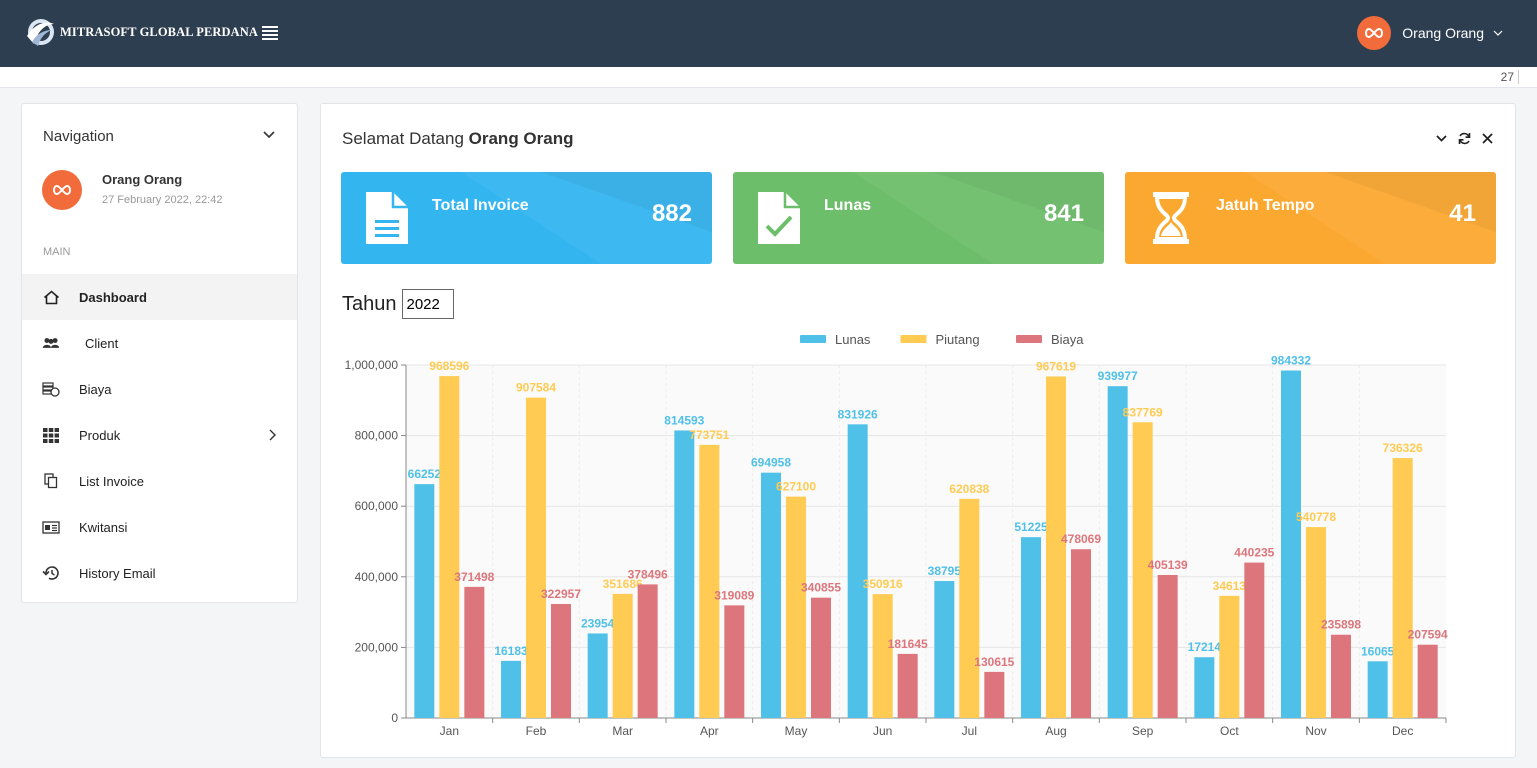 The width and height of the screenshot is (1537, 768). Describe the element at coordinates (945, 571) in the screenshot. I see `data-label: 38795` at that location.